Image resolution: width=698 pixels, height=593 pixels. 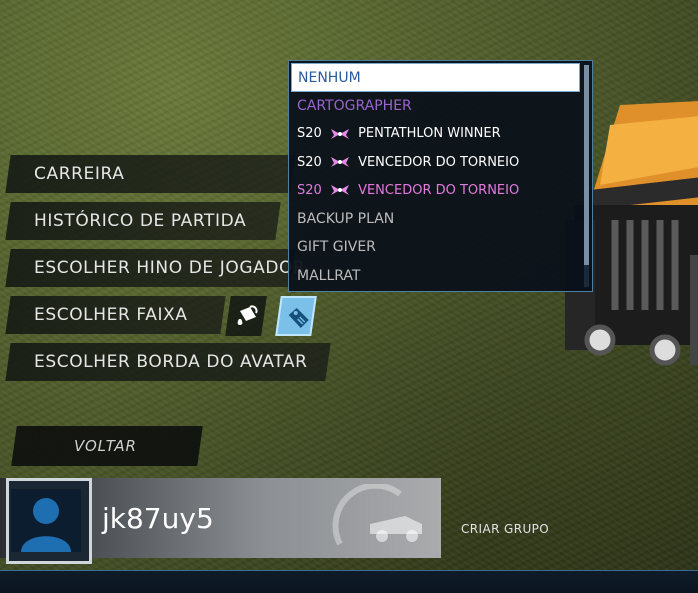 I want to click on back-button: VOLTAR, so click(x=107, y=446).